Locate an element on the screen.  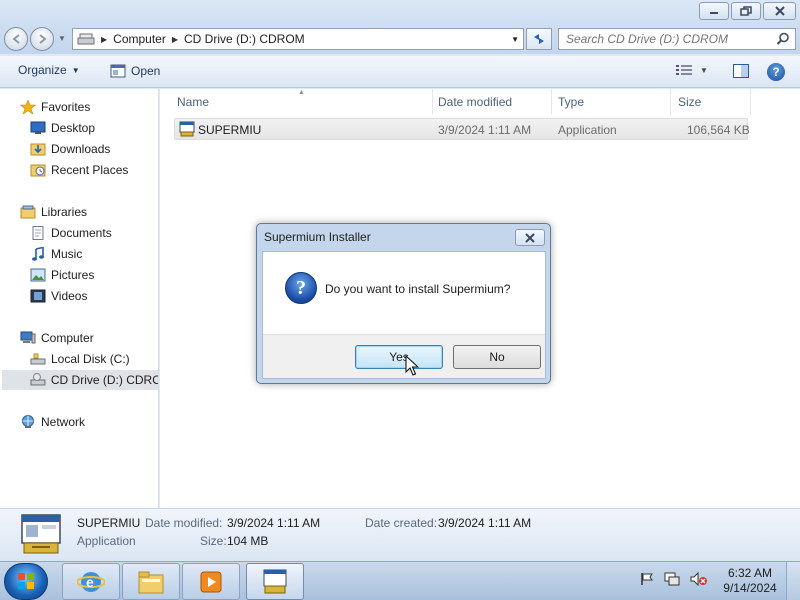
address-dropdown-icon: ▼ is located at coordinates (515, 39).